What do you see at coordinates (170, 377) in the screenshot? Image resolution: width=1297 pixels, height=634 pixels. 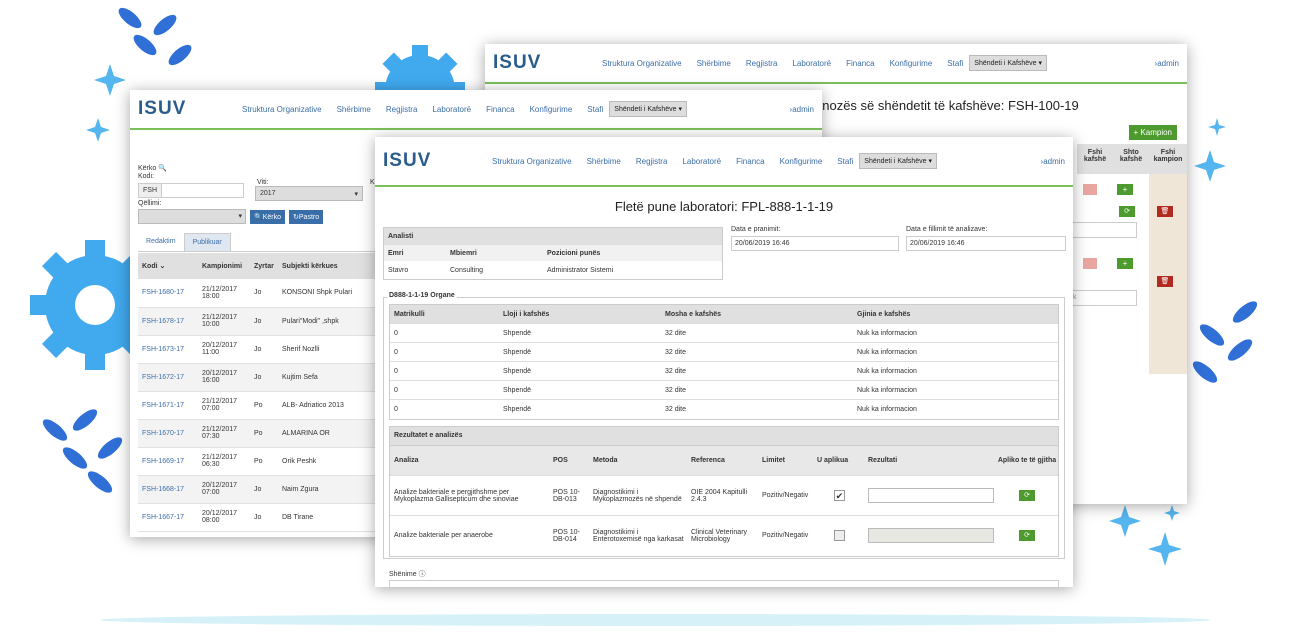 I see `row-code: FSH-1672-17` at bounding box center [170, 377].